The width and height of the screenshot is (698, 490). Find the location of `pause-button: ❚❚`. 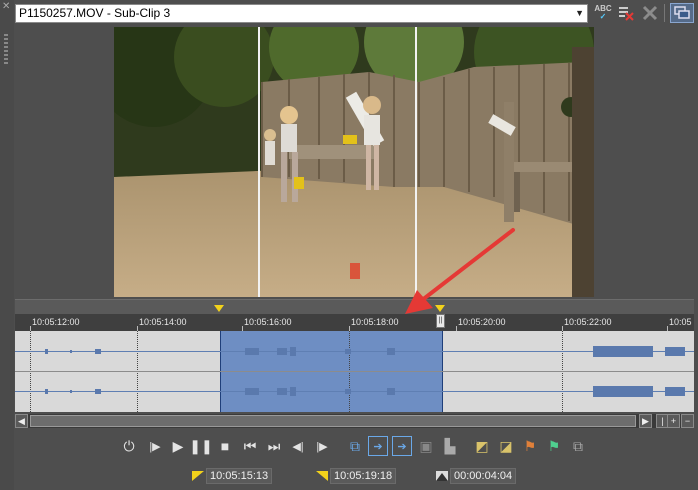

pause-button: ❚❚ is located at coordinates (201, 446).